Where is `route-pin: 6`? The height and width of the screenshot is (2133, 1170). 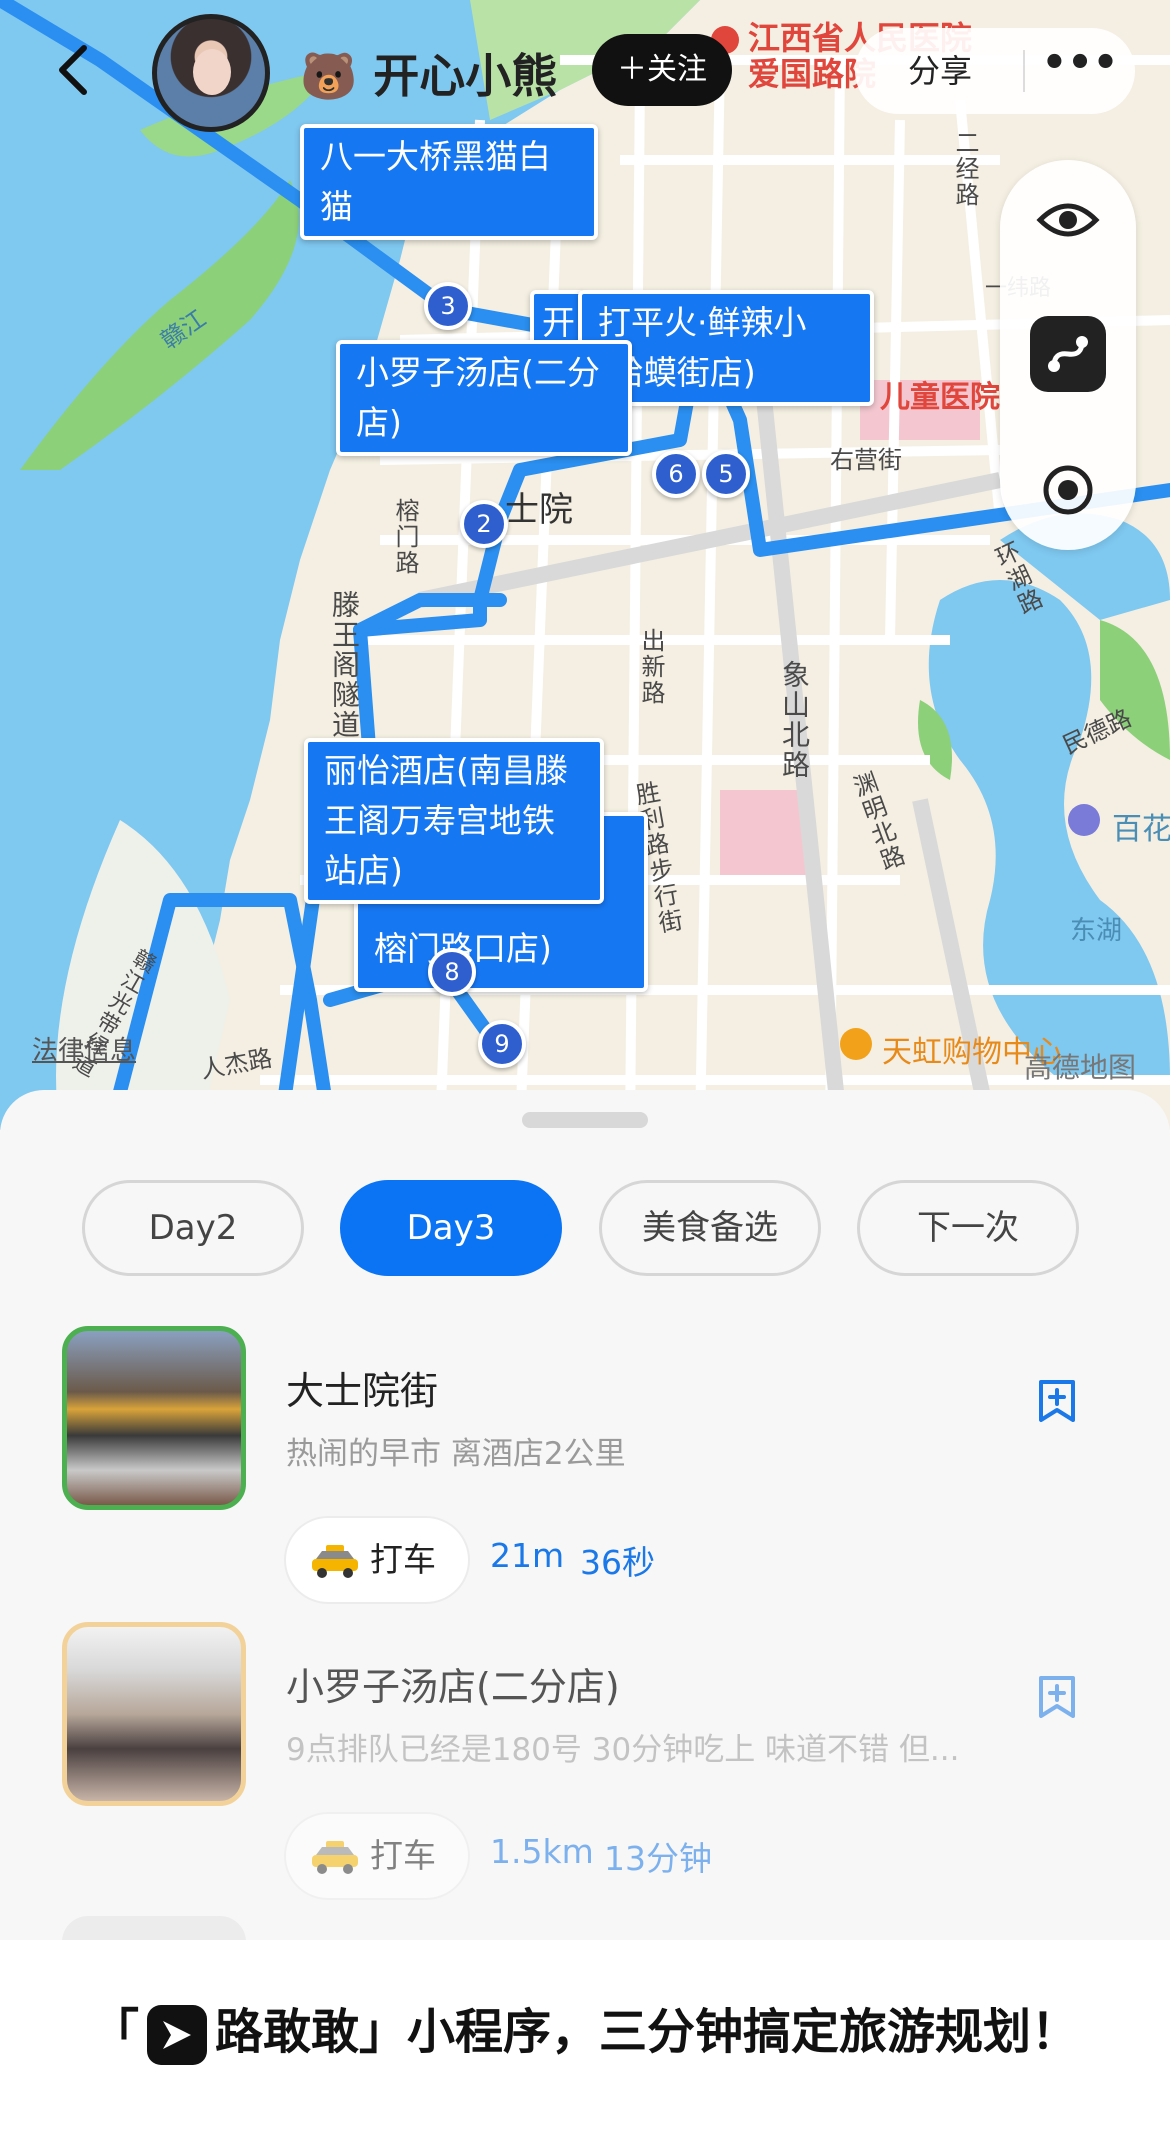 route-pin: 6 is located at coordinates (676, 474).